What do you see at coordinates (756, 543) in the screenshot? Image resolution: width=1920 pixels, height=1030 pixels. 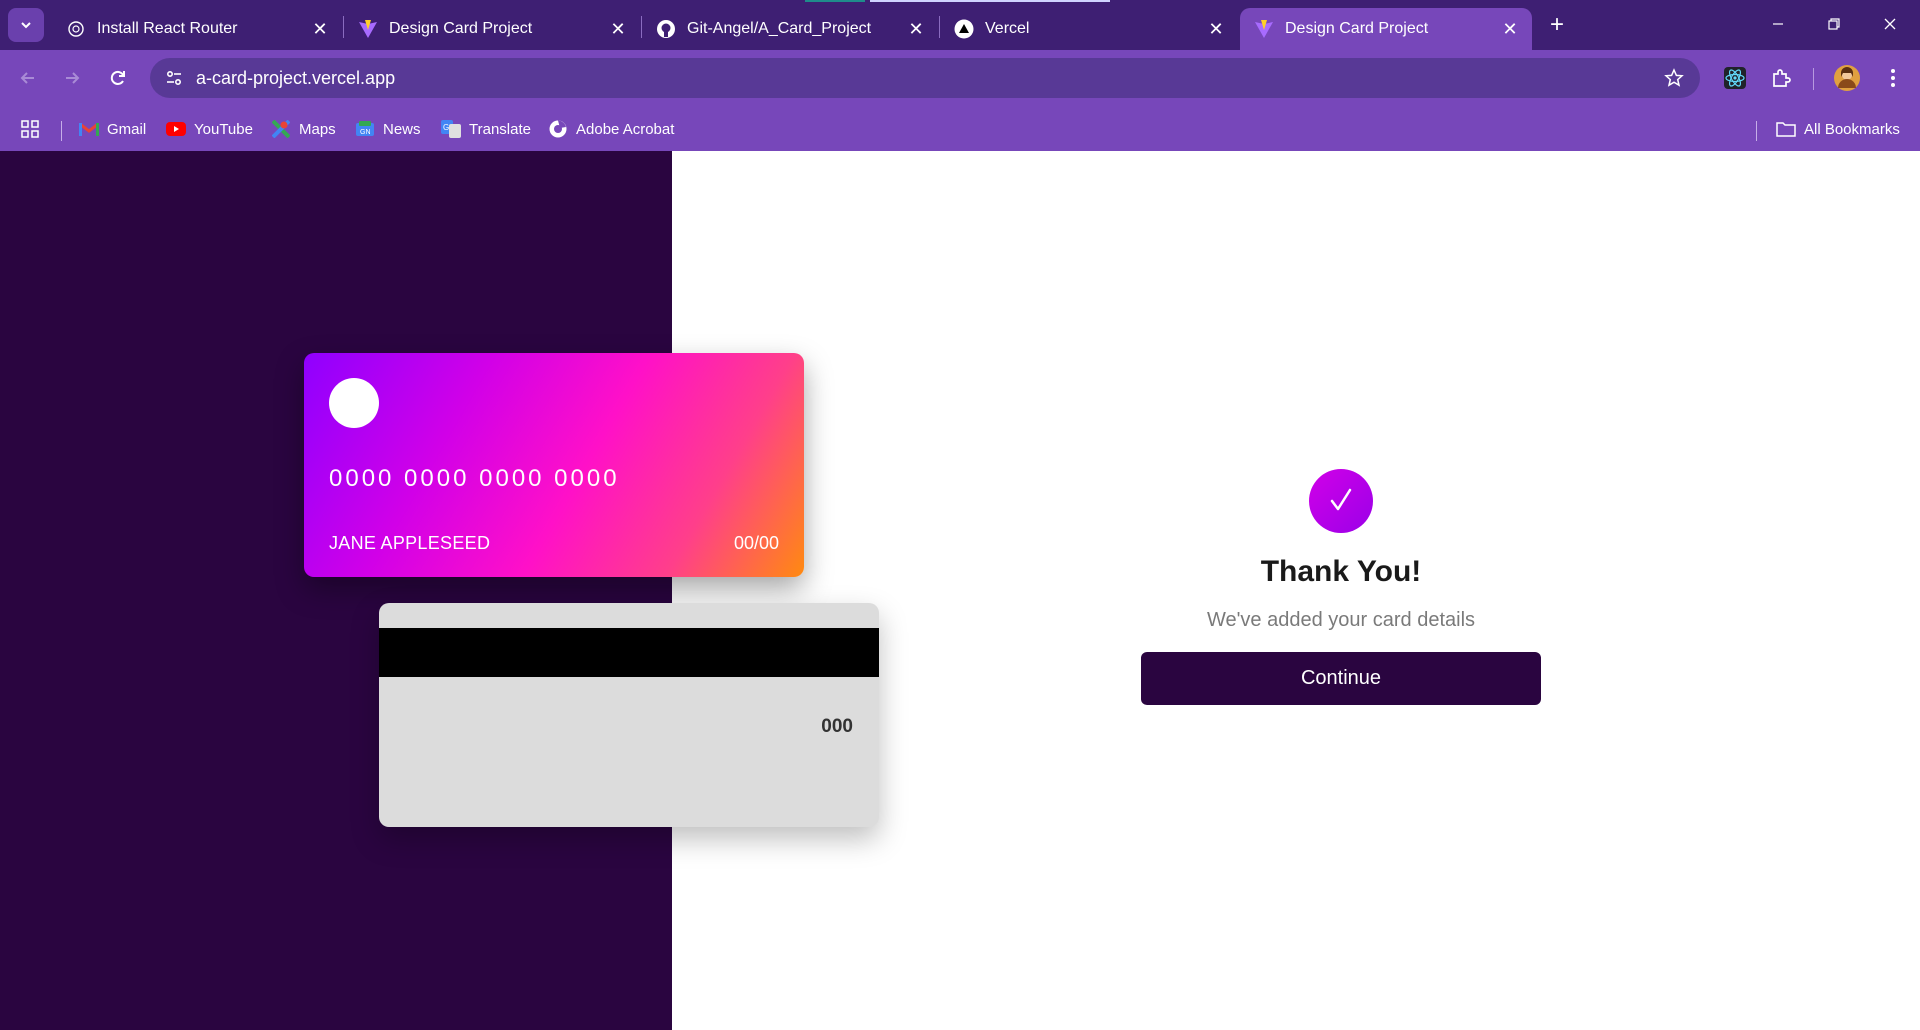 I see `card-expiry: 00/00` at bounding box center [756, 543].